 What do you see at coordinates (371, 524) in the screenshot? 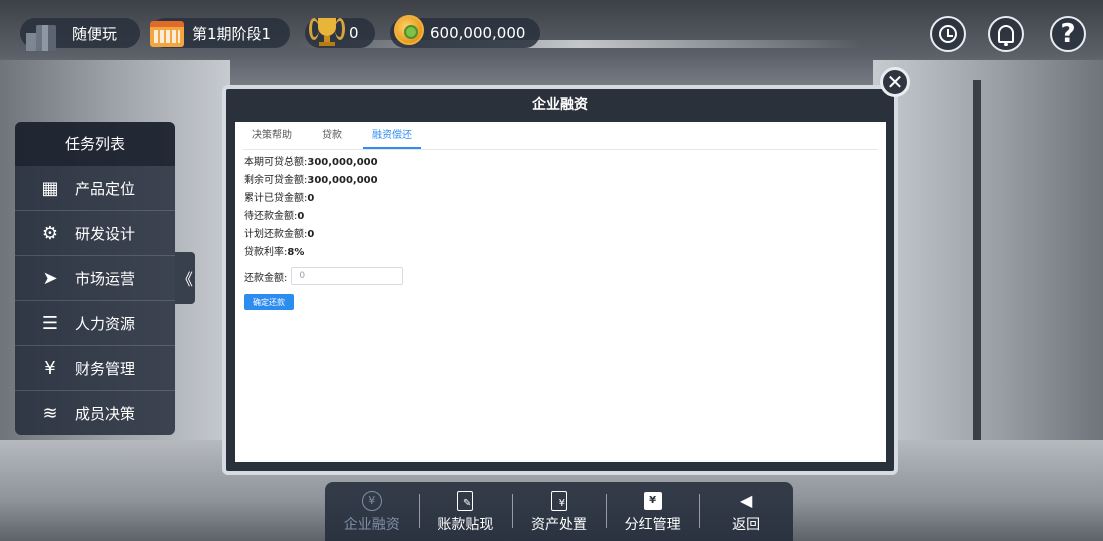
I see `toolbar-label: 企业融资` at bounding box center [371, 524].